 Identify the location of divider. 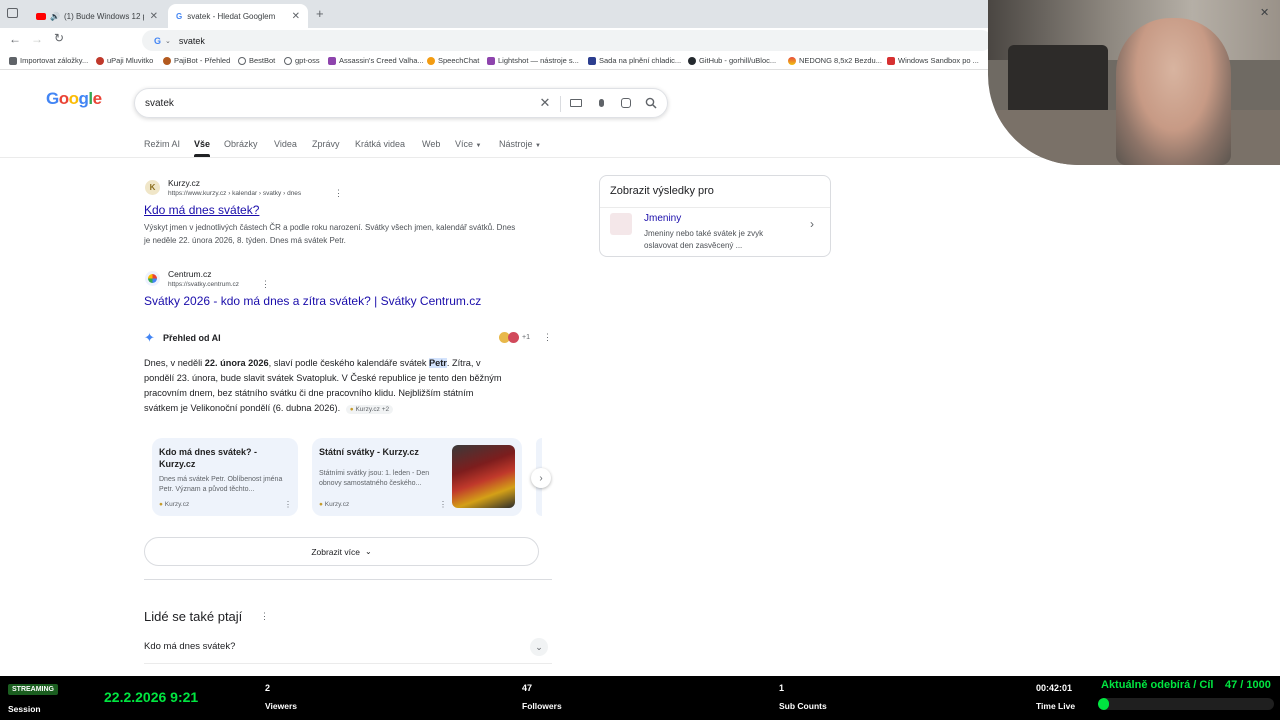
(560, 104).